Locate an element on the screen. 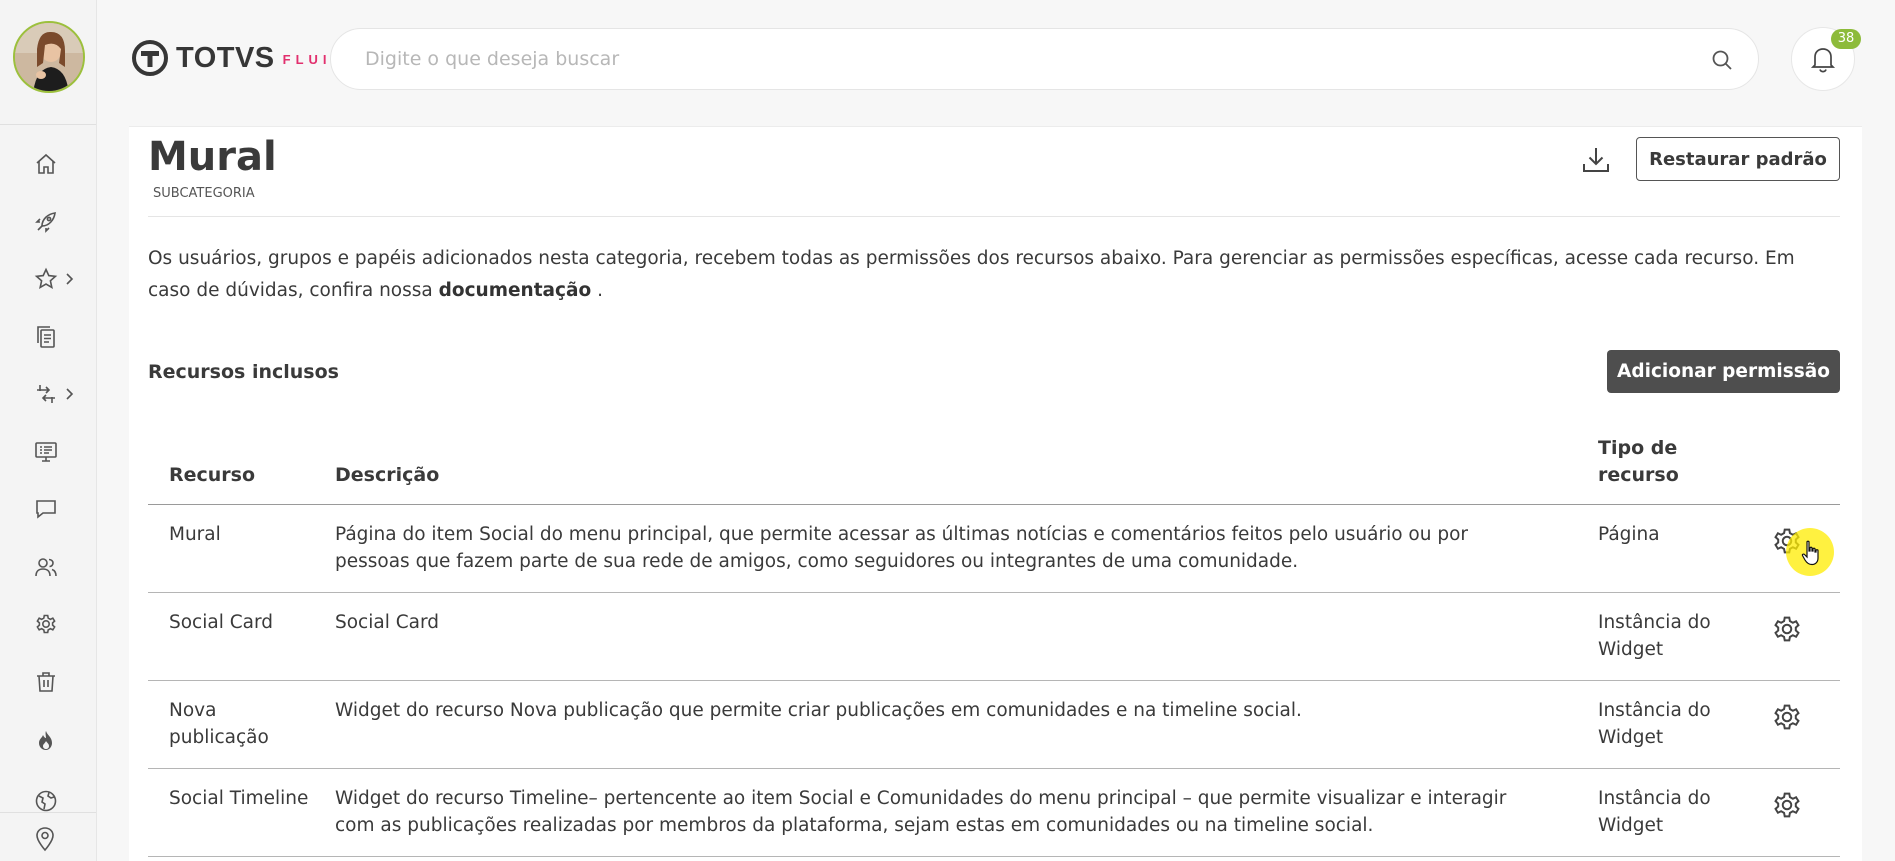  divider is located at coordinates (994, 216).